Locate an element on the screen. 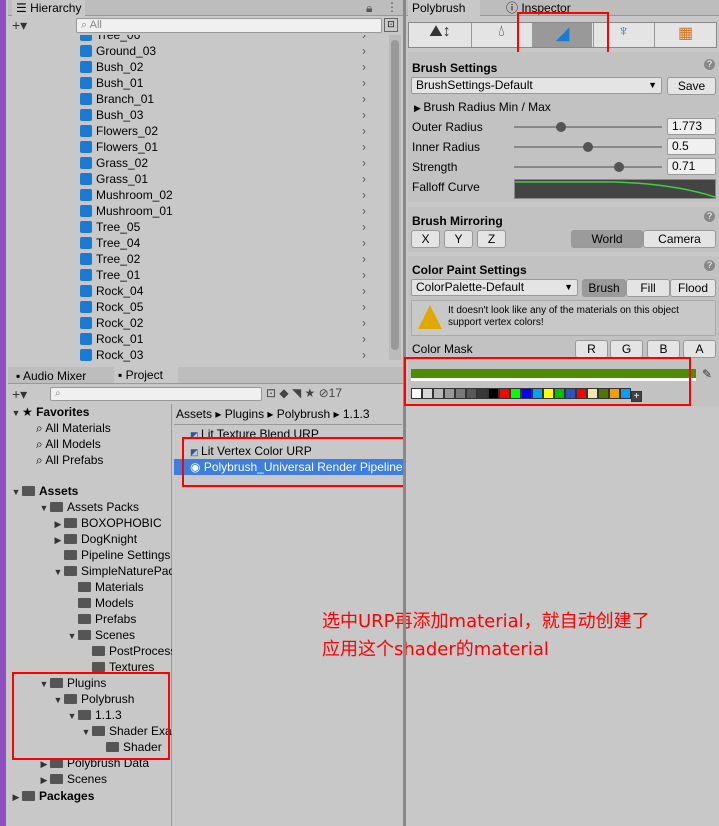 This screenshot has height=826, width=719. favorite-item: ⌕ All Materials is located at coordinates (73, 428).